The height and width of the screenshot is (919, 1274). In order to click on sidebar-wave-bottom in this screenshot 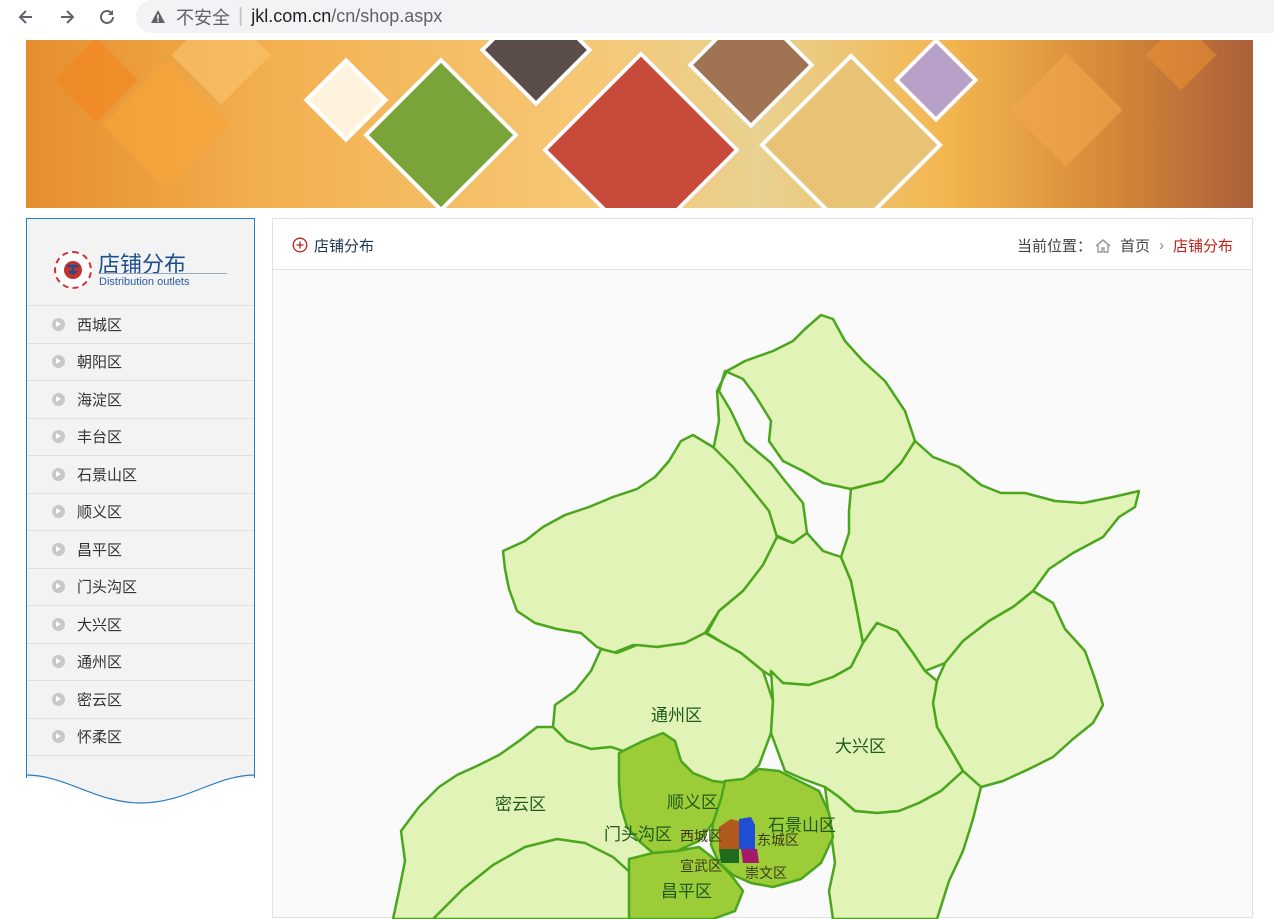, I will do `click(140, 787)`.